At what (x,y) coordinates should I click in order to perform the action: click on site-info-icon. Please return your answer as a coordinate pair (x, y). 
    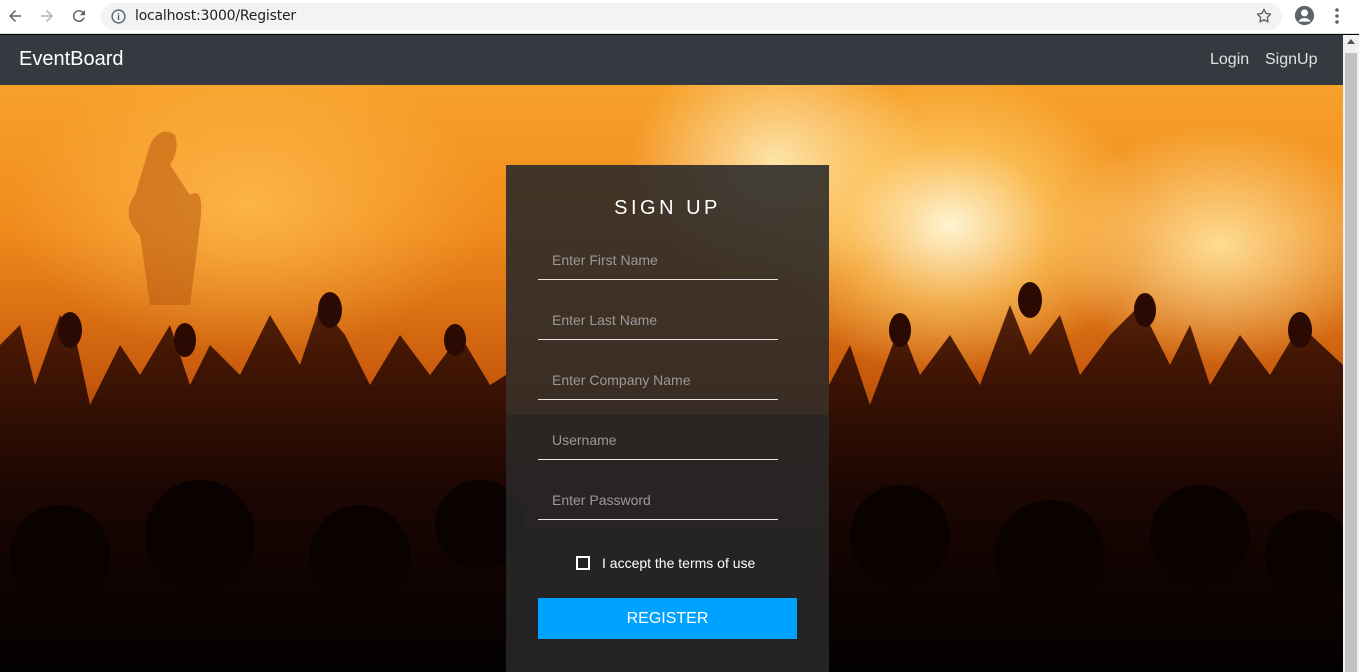
    Looking at the image, I should click on (118, 16).